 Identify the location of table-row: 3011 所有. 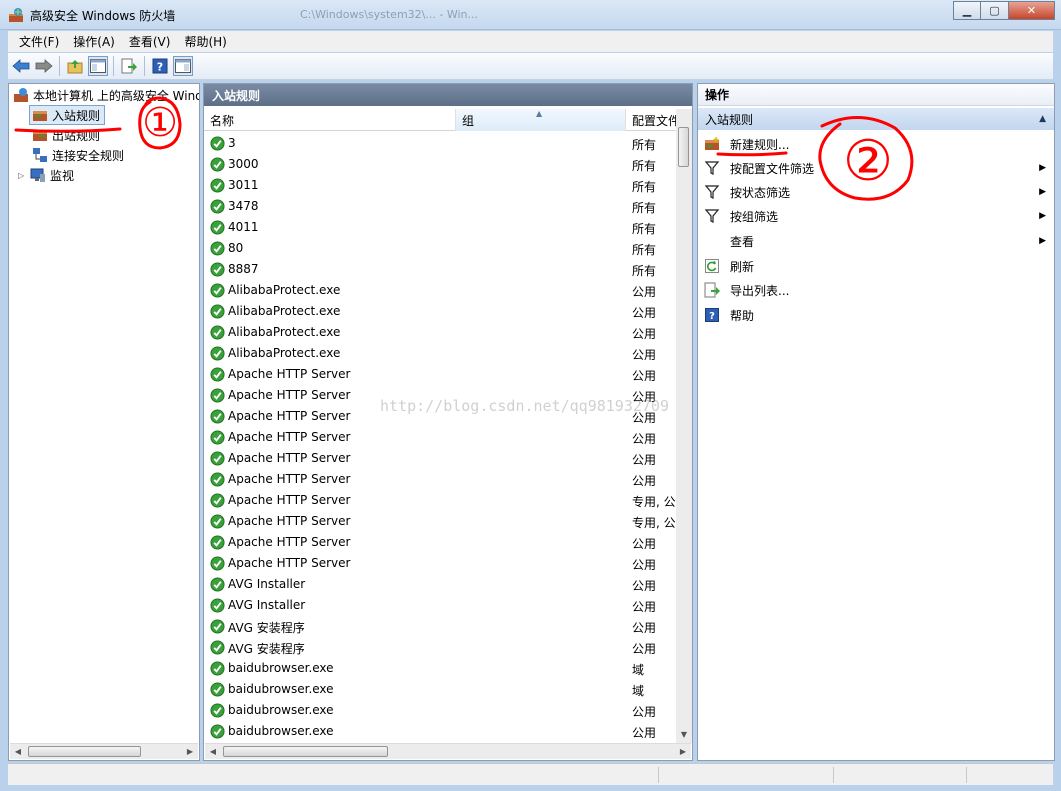
(440, 185).